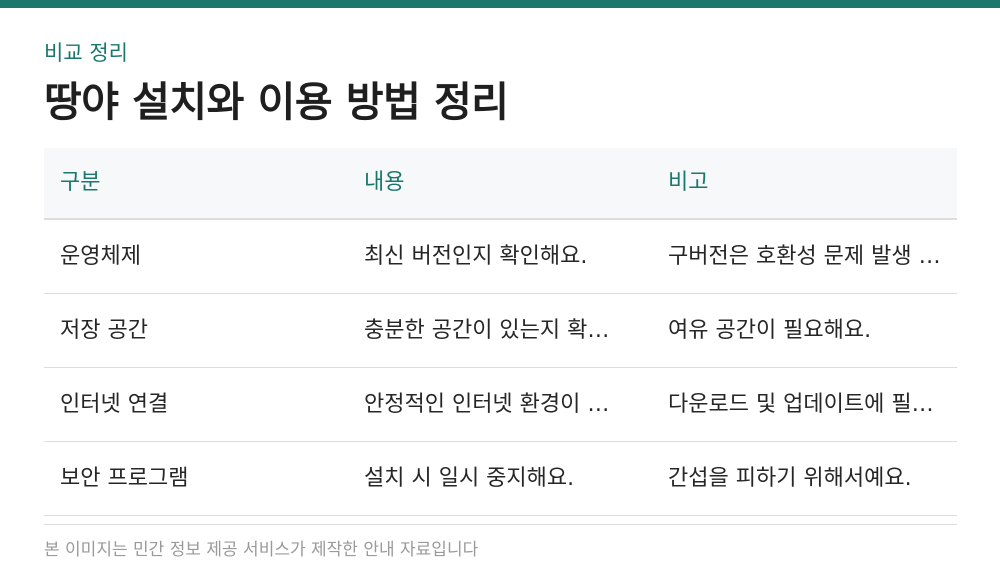  I want to click on table-cell-content: 설치 시 일시 중지해요., so click(469, 478).